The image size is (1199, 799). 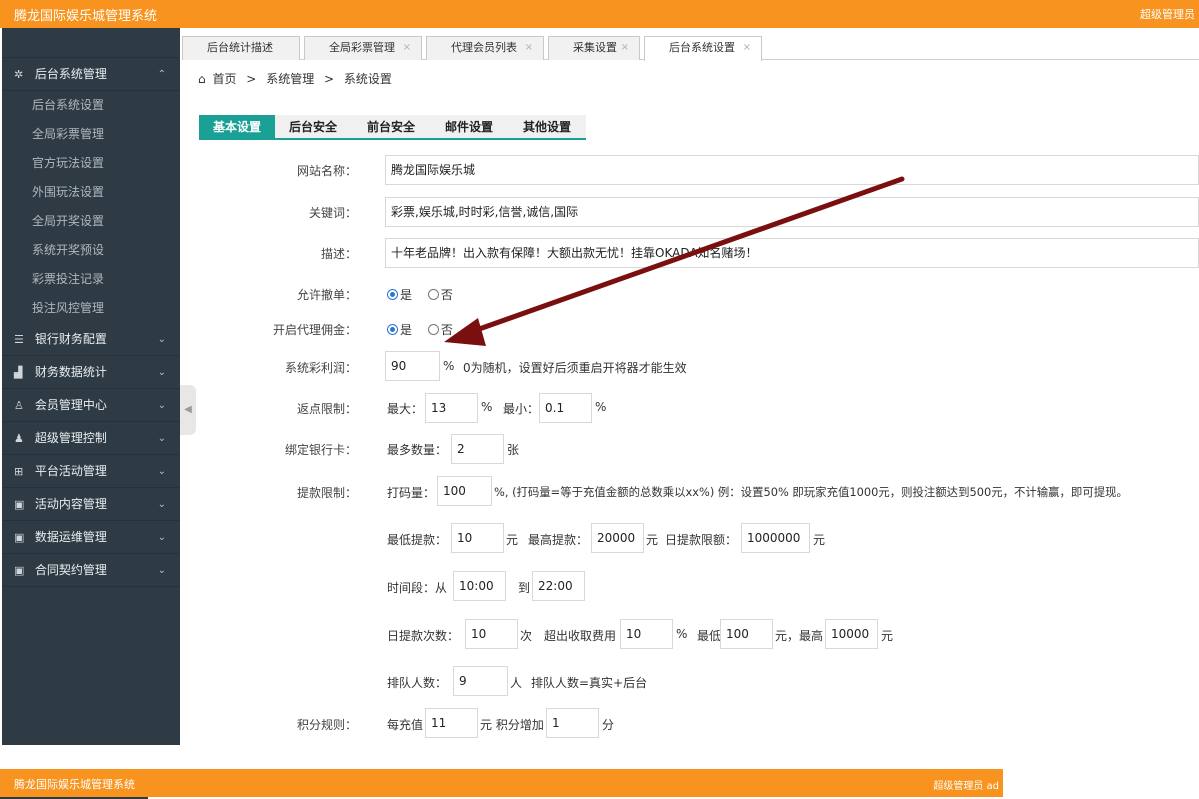 I want to click on bottom-bar: 腾龙国际娱乐城管理系统 超级管理员 ad, so click(x=501, y=783).